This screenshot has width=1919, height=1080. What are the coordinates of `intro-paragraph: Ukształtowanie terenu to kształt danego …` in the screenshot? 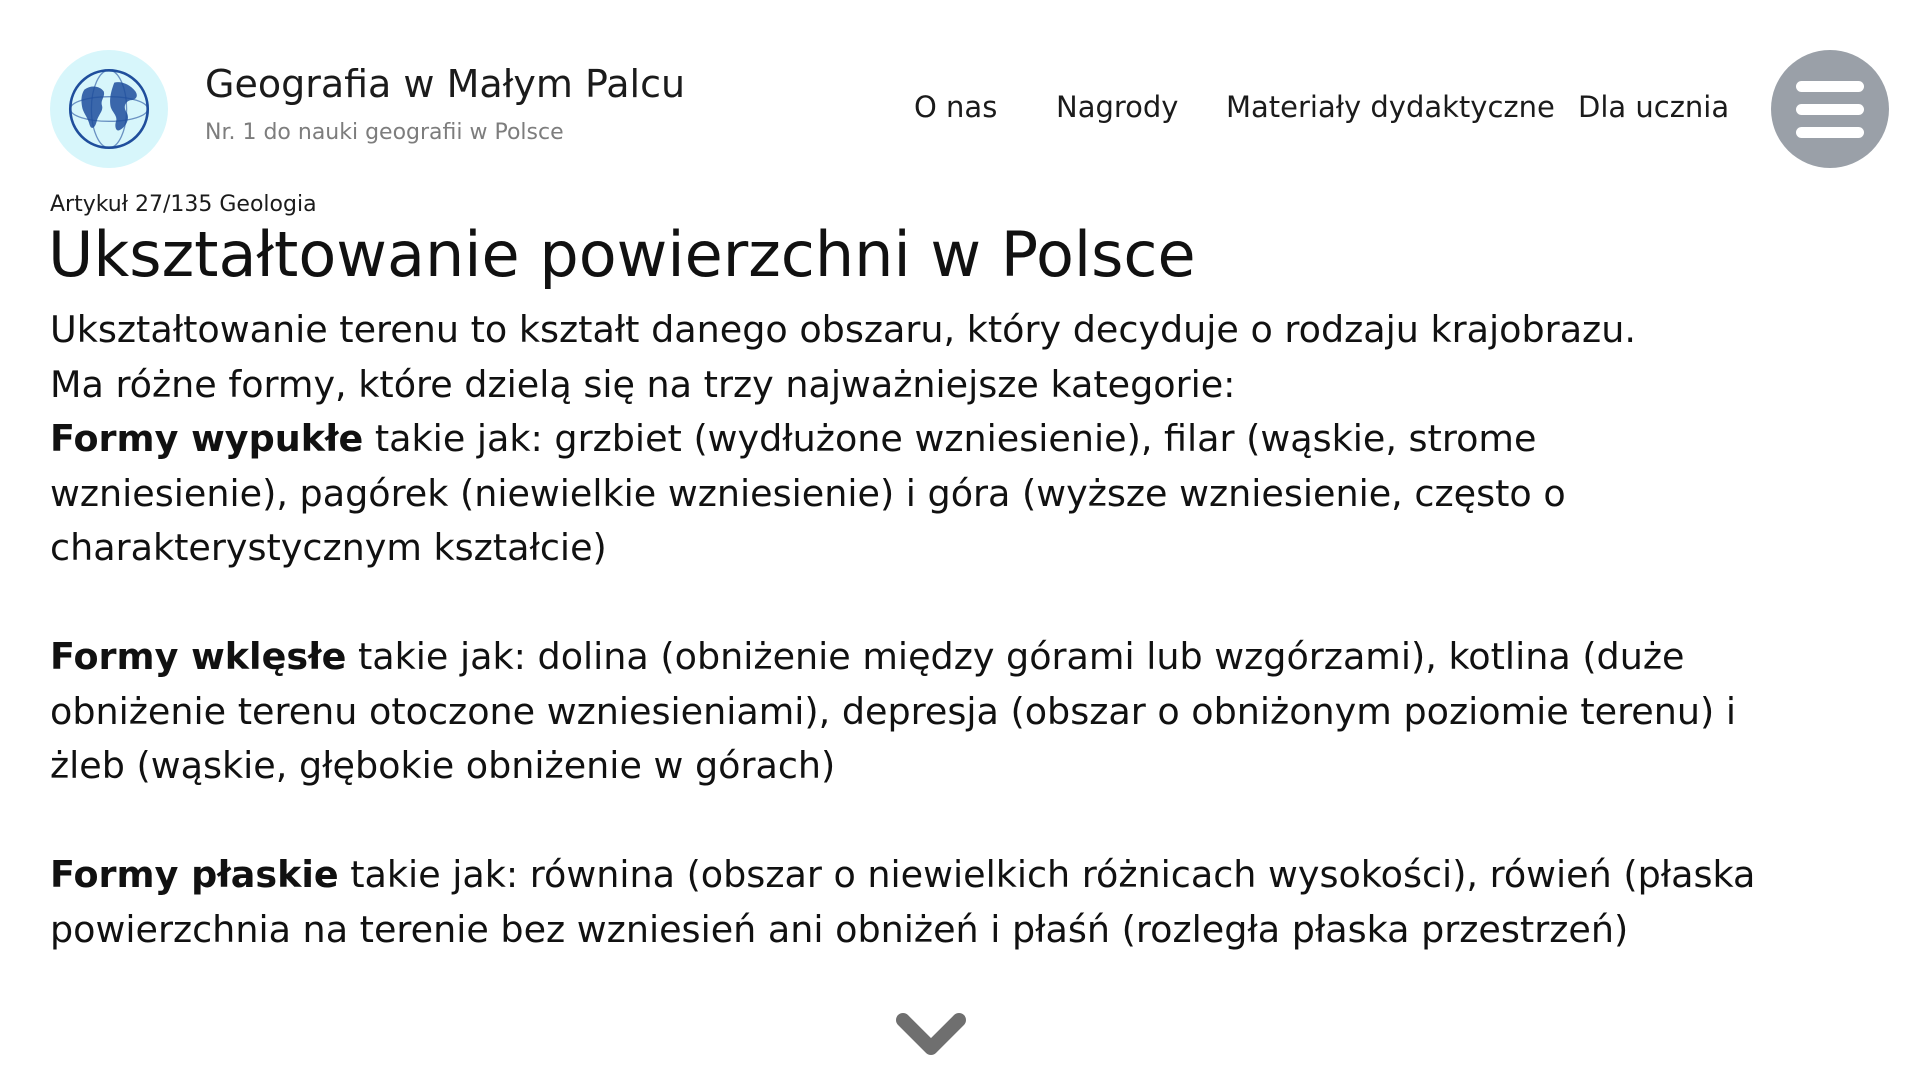 It's located at (843, 329).